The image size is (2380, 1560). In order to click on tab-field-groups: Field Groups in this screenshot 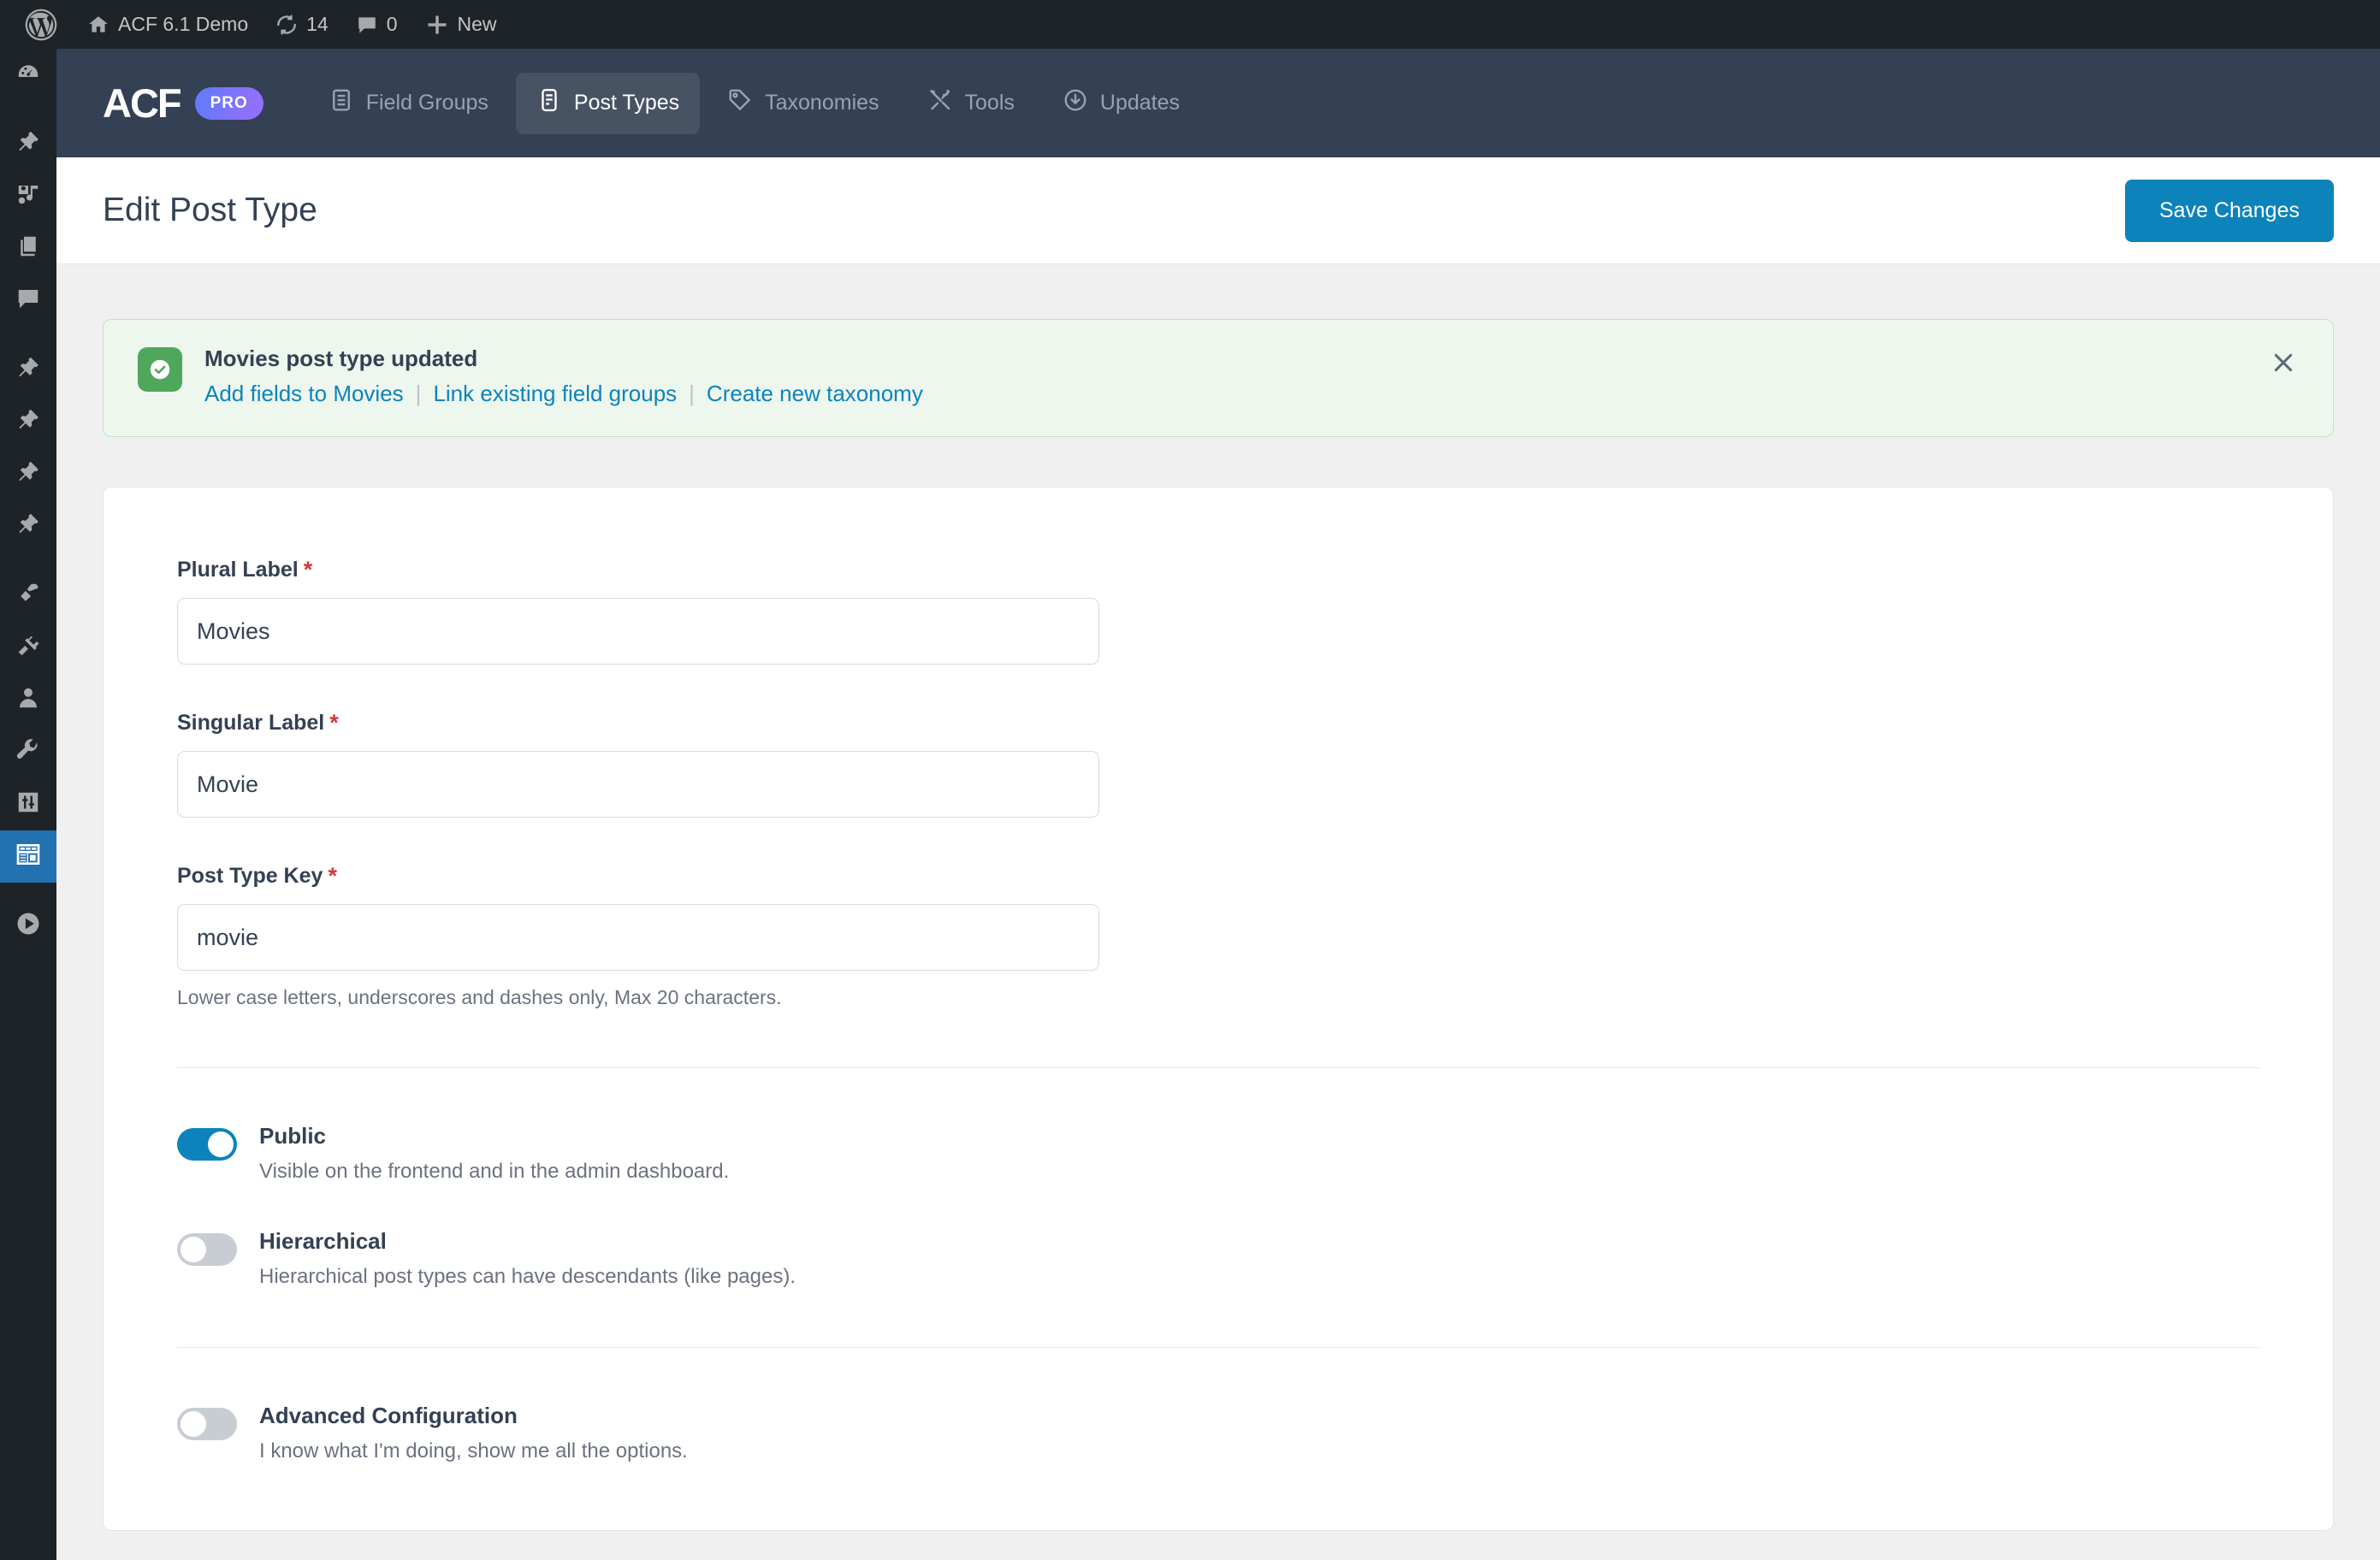, I will do `click(409, 103)`.